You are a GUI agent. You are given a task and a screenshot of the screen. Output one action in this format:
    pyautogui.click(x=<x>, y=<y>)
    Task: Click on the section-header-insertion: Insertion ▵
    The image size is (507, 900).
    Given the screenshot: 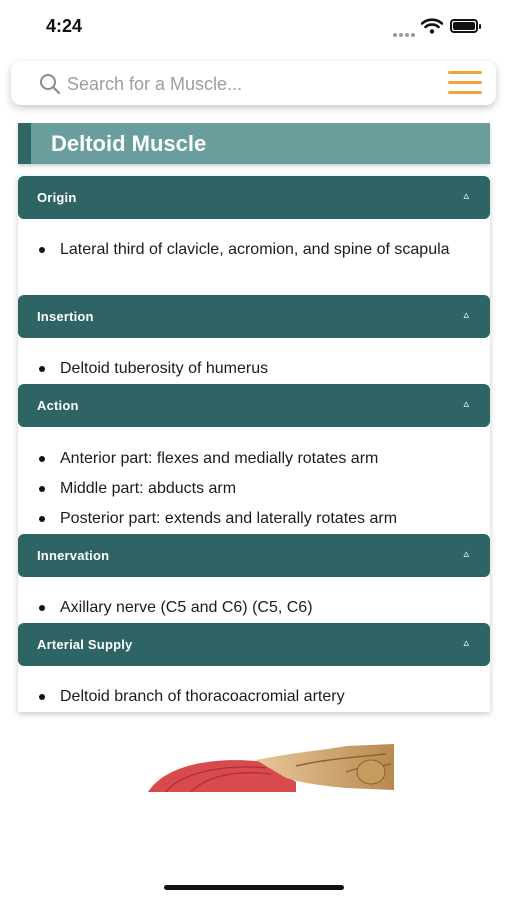 What is the action you would take?
    pyautogui.click(x=254, y=316)
    